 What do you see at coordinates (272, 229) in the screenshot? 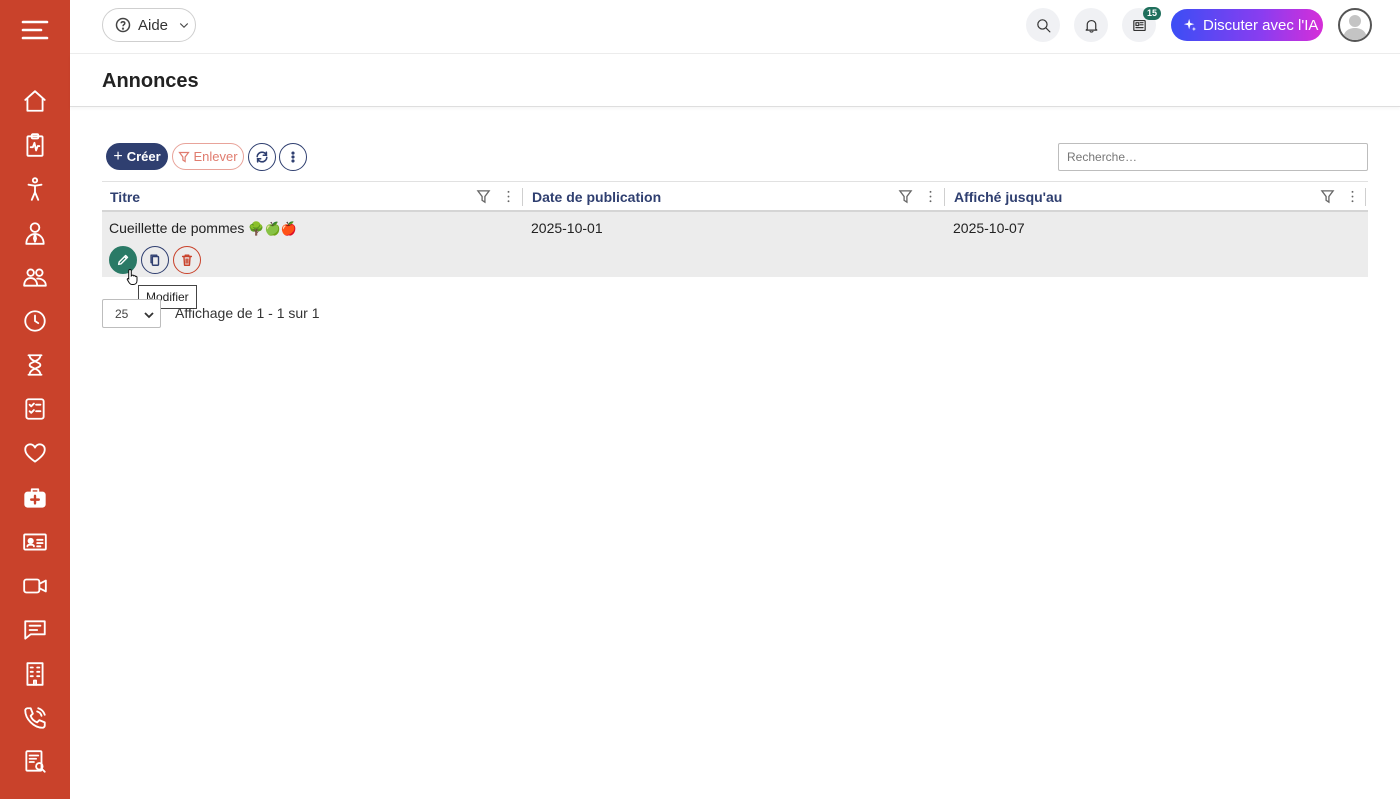
I see `title-emojis: 🌳🍏🍎` at bounding box center [272, 229].